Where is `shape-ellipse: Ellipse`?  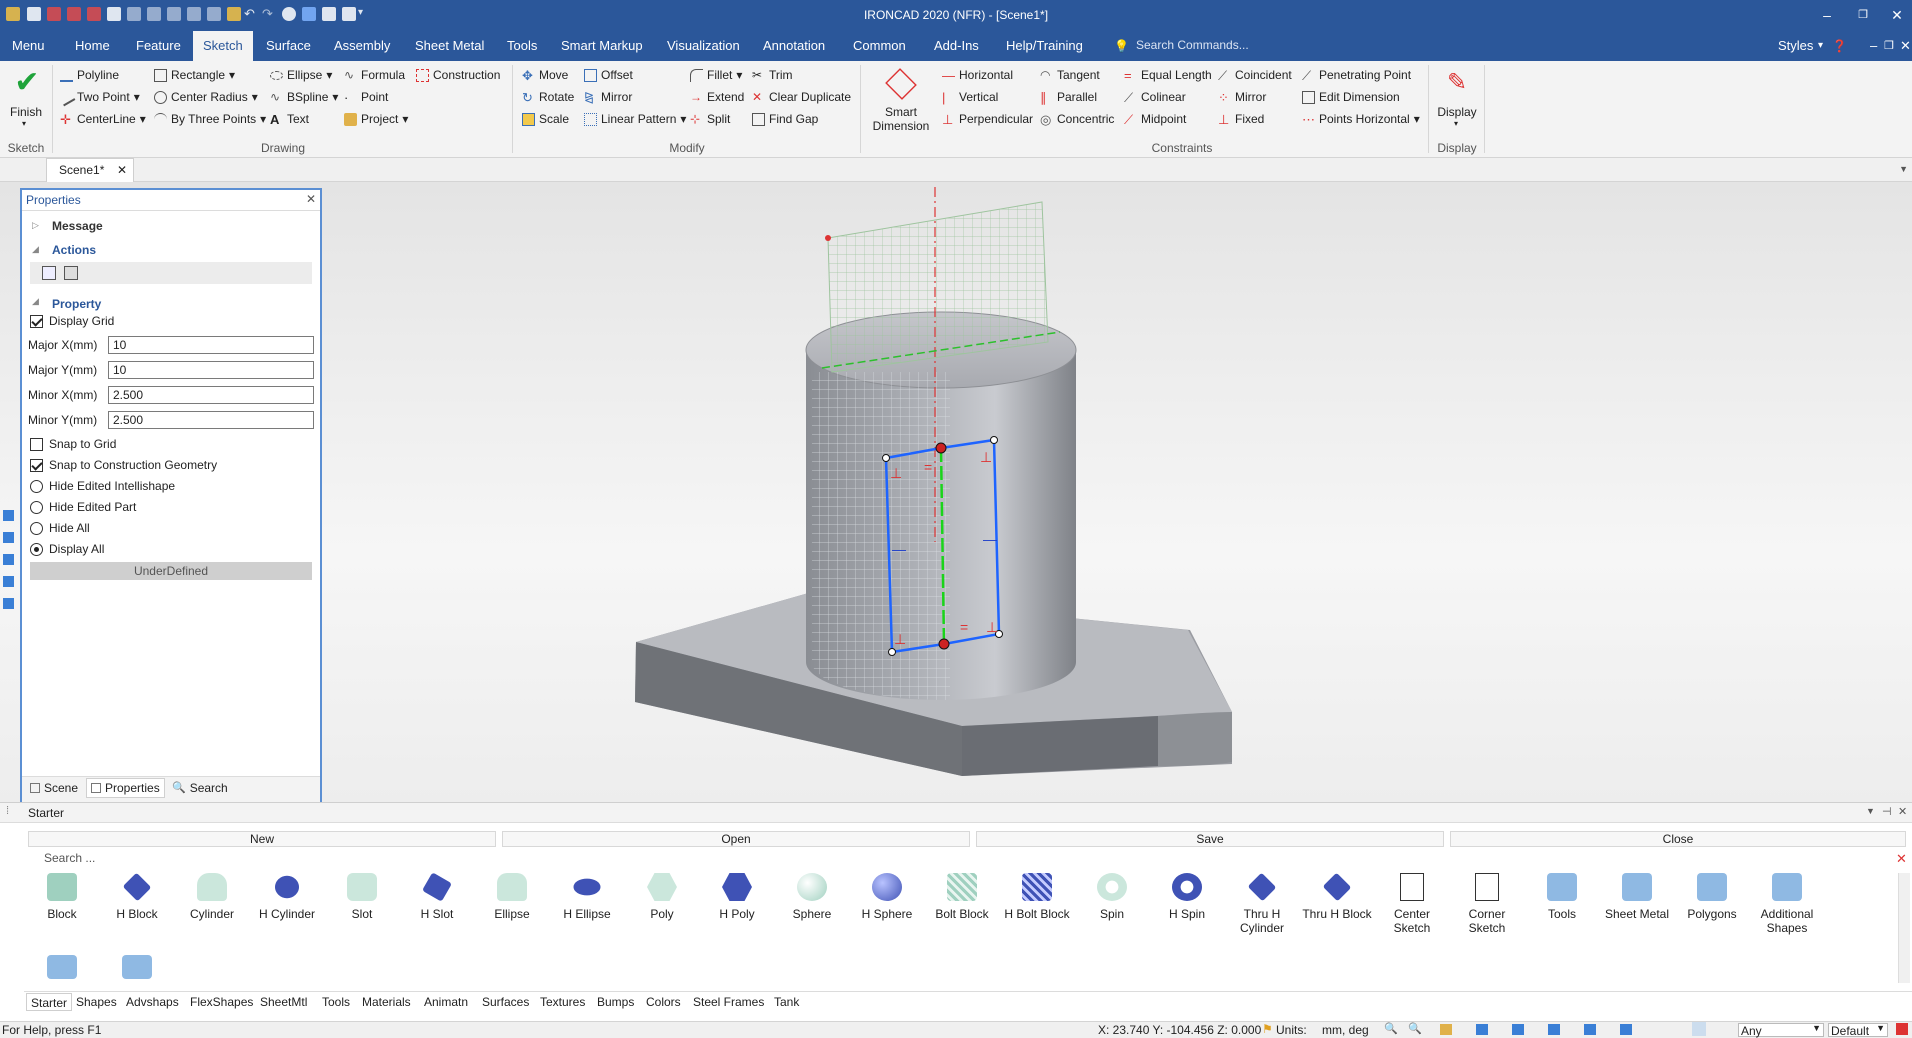 shape-ellipse: Ellipse is located at coordinates (512, 897).